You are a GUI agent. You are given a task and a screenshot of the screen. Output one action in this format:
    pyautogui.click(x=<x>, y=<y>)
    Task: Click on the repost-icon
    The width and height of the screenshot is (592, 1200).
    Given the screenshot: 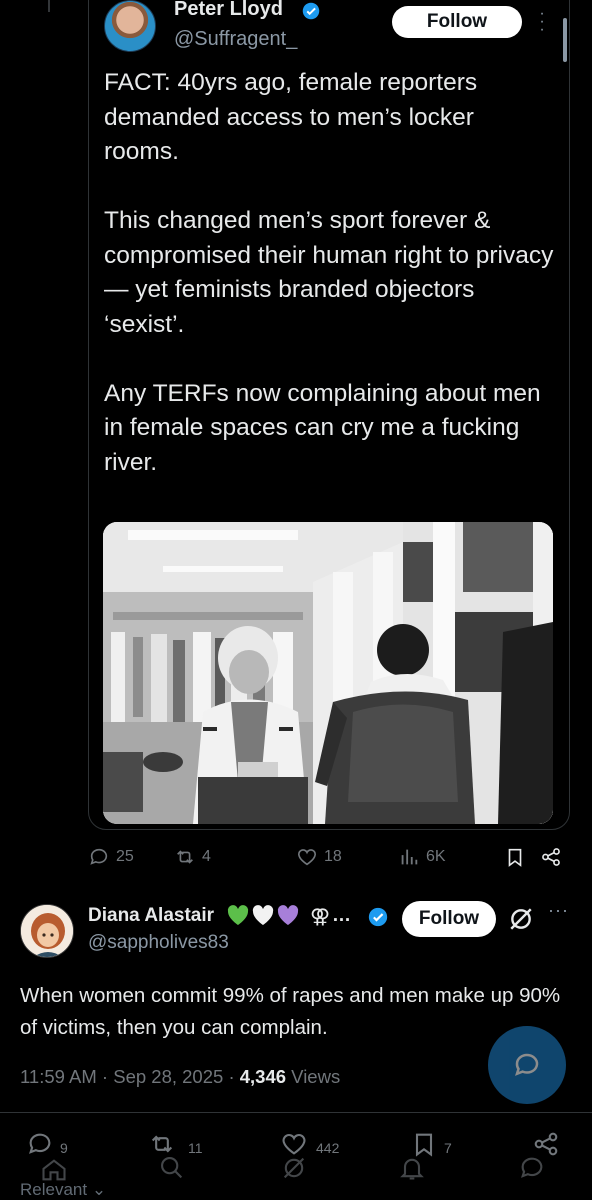 What is the action you would take?
    pyautogui.click(x=185, y=857)
    